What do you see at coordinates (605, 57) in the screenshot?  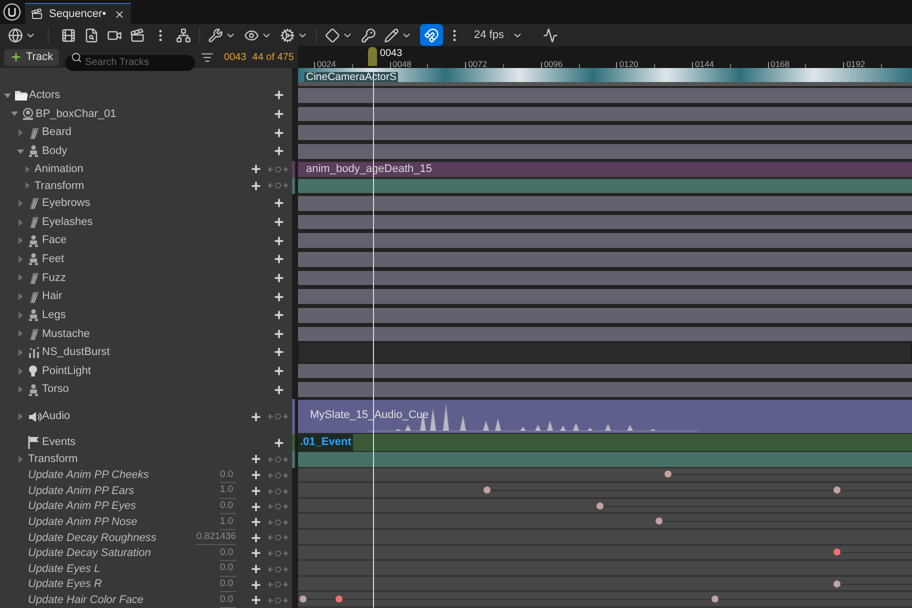 I see `time-ruler: 0024 0048 0072 0096 0120 0144 0168 0192 0043` at bounding box center [605, 57].